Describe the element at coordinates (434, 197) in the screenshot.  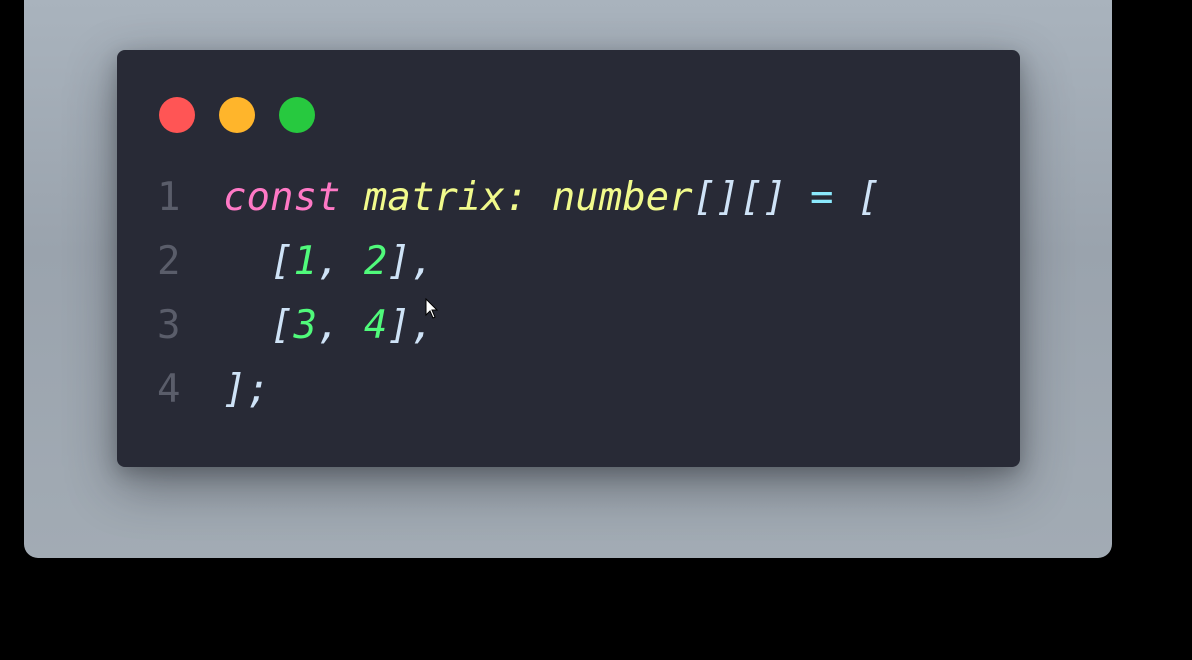
I see `code-token-identifier: matrix` at that location.